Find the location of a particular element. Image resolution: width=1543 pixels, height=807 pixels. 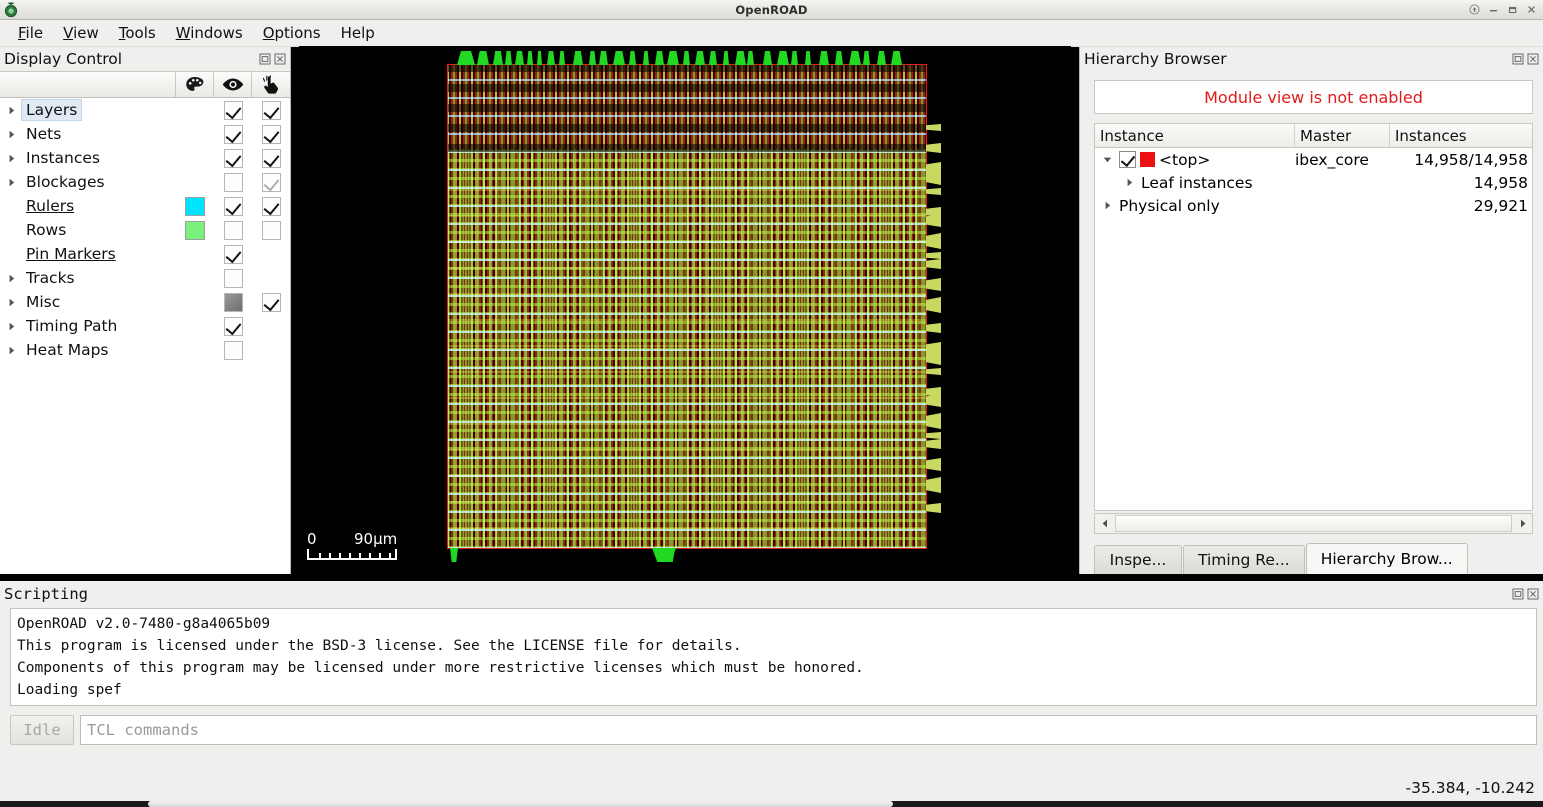

eye-icon is located at coordinates (233, 84).